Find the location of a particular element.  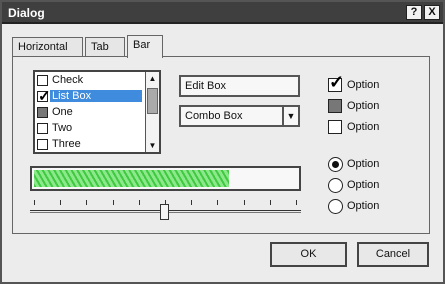

list-item: One is located at coordinates (90, 112).